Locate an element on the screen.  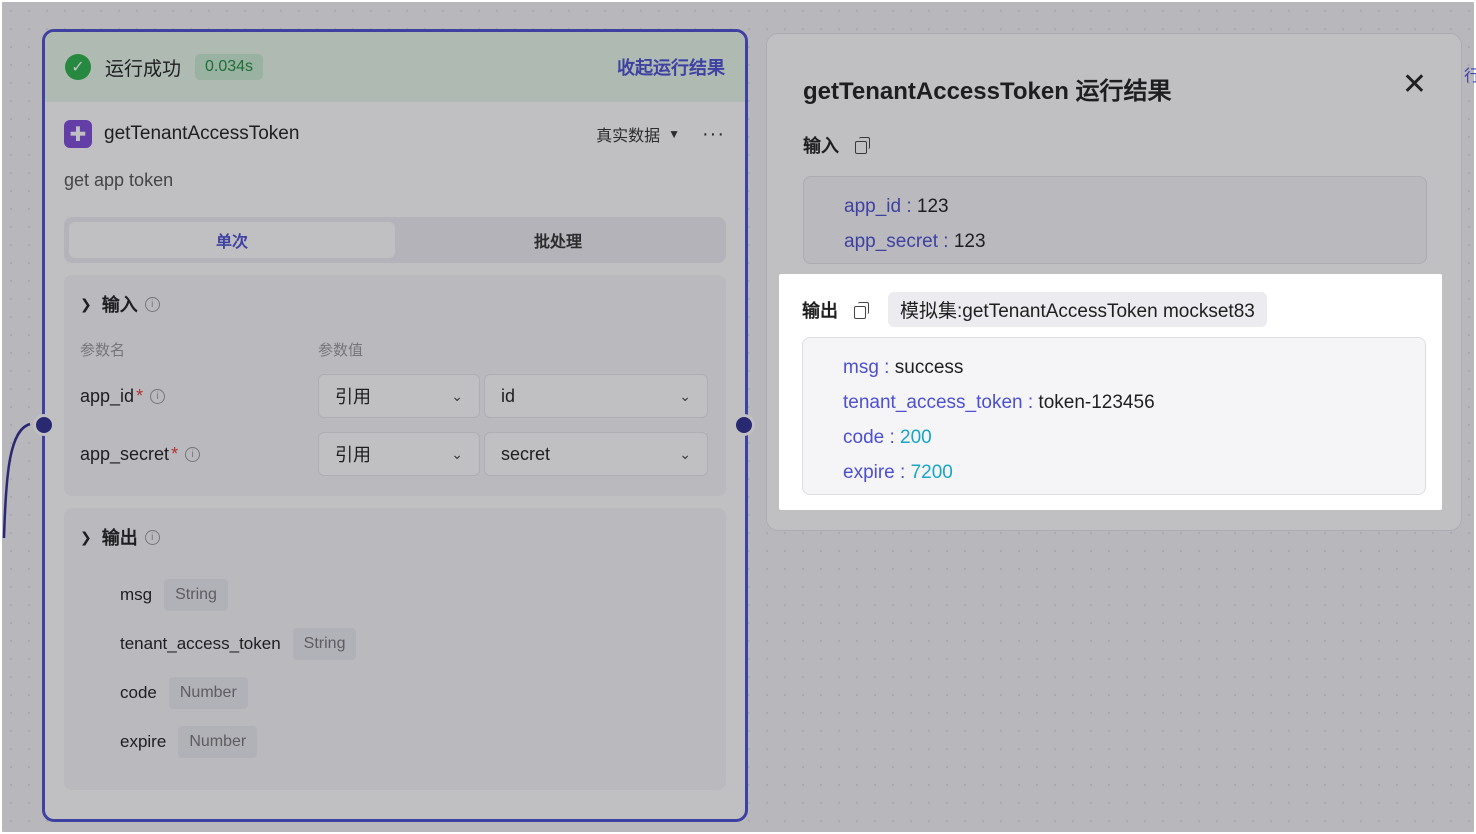
param-name: app_id is located at coordinates (107, 395).